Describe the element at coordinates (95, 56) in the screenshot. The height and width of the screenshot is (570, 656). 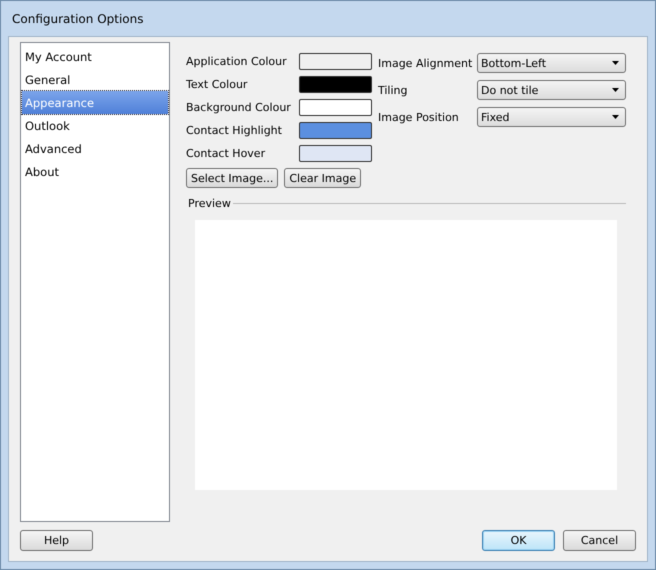
I see `category-item: My Account` at that location.